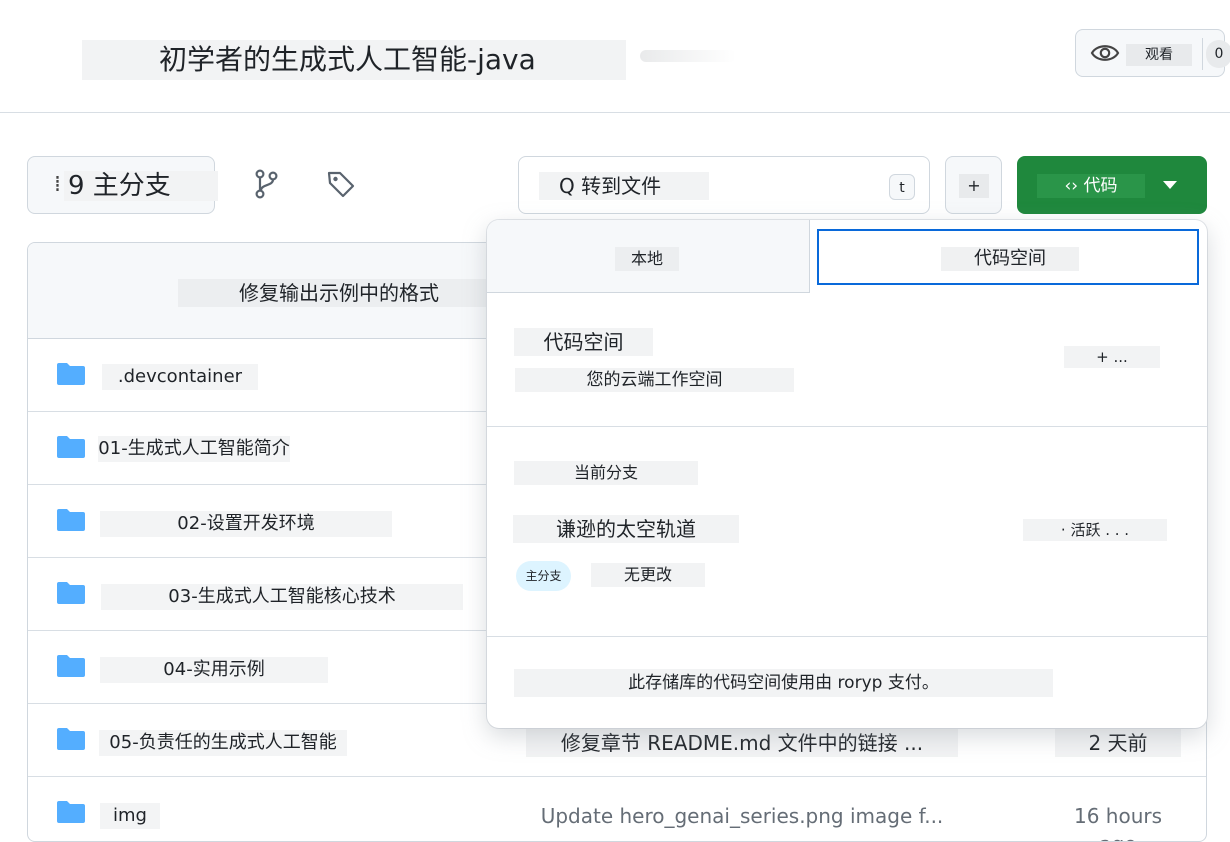 This screenshot has height=842, width=1230. What do you see at coordinates (1105, 53) in the screenshot?
I see `eye-icon` at bounding box center [1105, 53].